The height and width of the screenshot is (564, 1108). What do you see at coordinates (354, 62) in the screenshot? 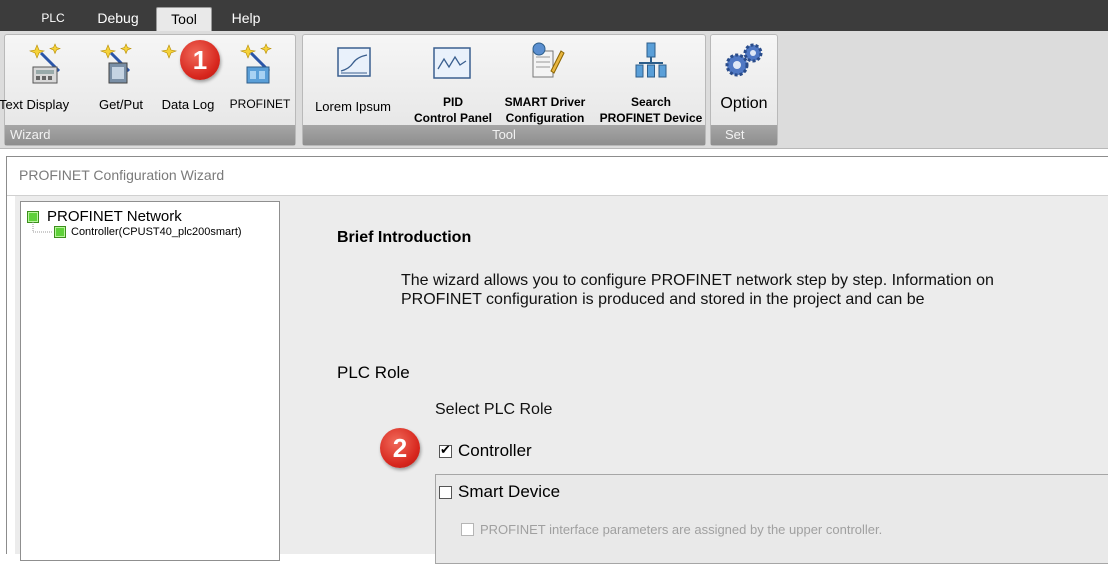
I see `chart-window-icon` at bounding box center [354, 62].